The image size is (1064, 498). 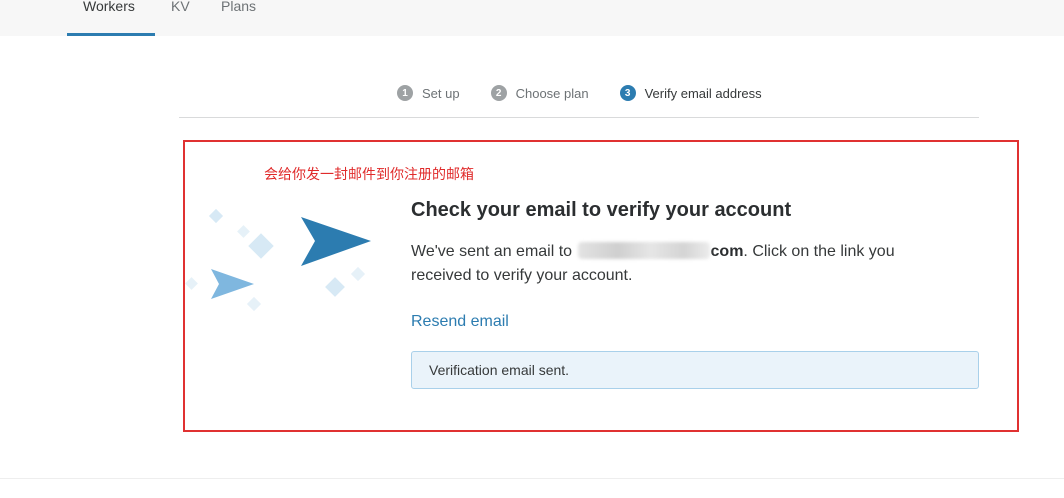 I want to click on divider, so click(x=579, y=117).